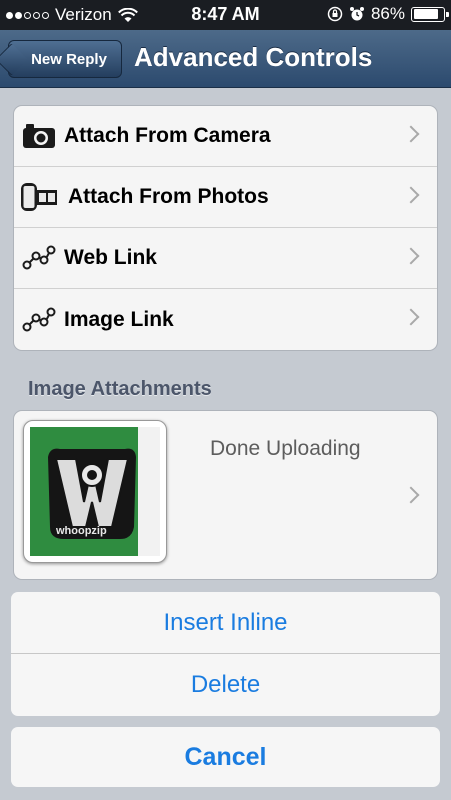 Image resolution: width=451 pixels, height=800 pixels. Describe the element at coordinates (168, 196) in the screenshot. I see `menu-item-label: Attach From Photos` at that location.